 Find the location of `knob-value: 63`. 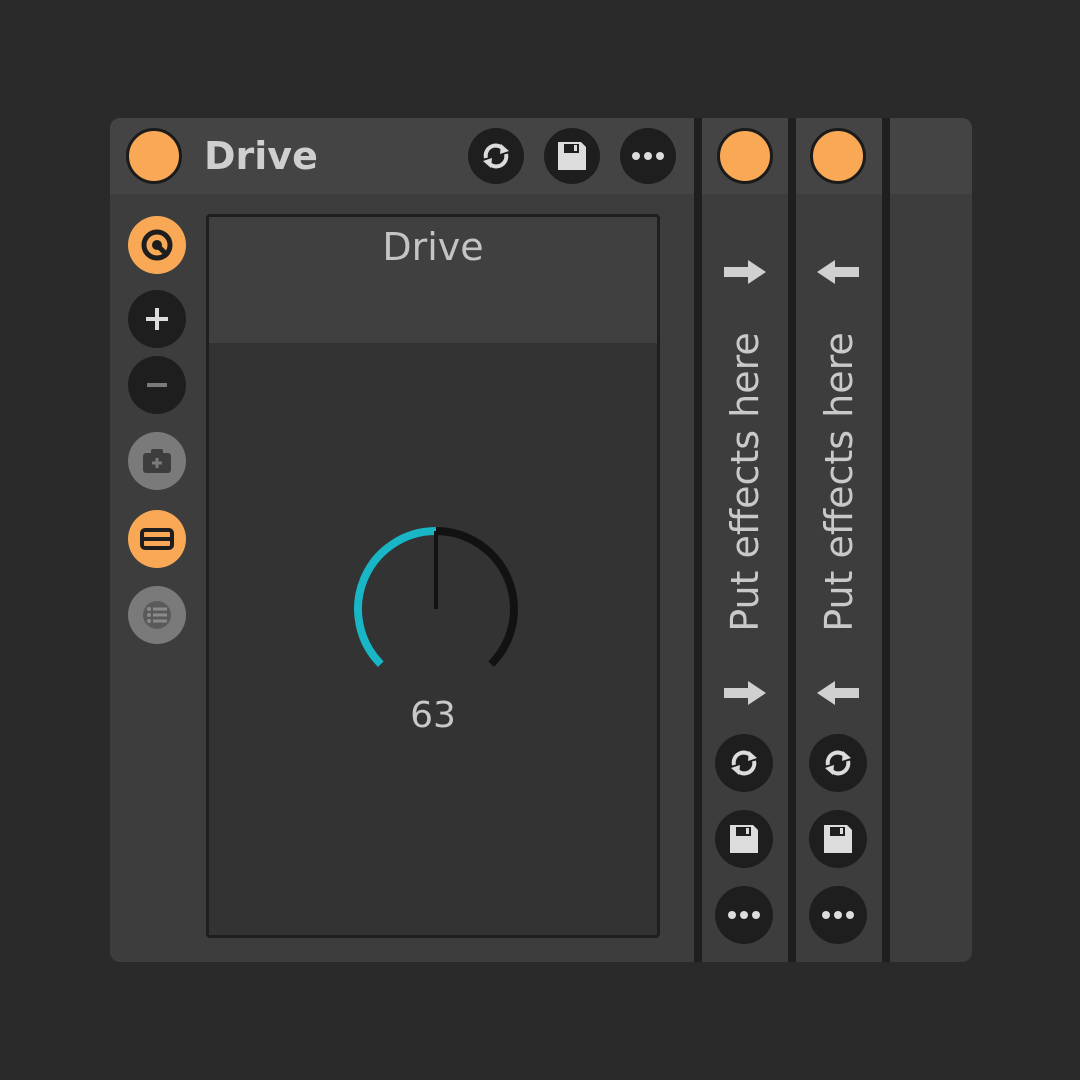

knob-value: 63 is located at coordinates (433, 715).